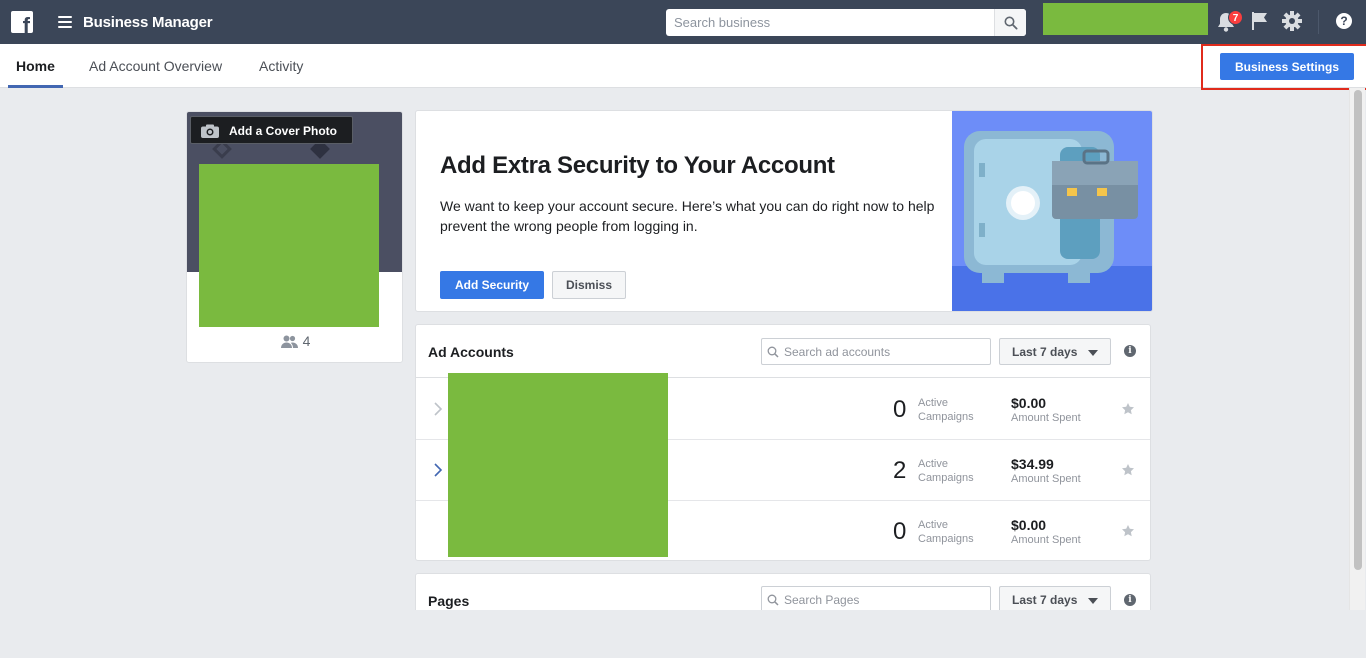 The image size is (1366, 658). I want to click on topbar-divider, so click(1318, 22).